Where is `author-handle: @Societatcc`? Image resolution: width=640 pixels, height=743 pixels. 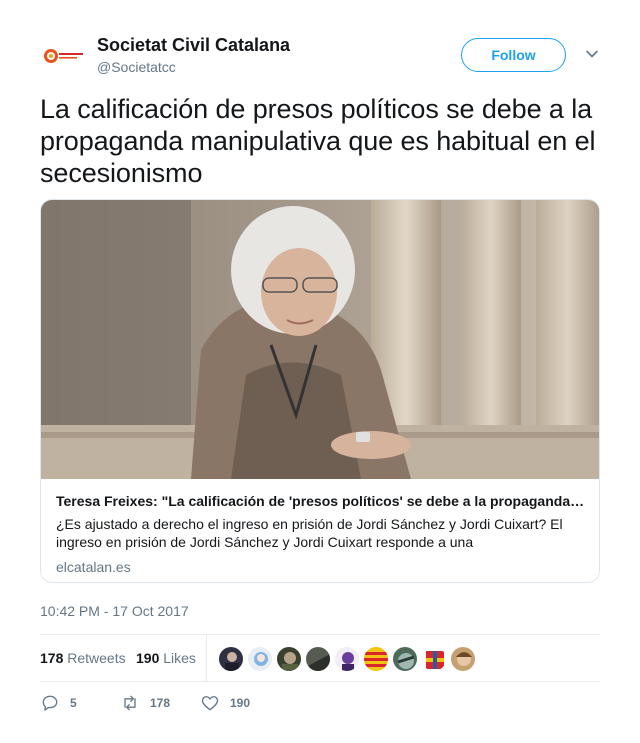
author-handle: @Societatcc is located at coordinates (193, 67).